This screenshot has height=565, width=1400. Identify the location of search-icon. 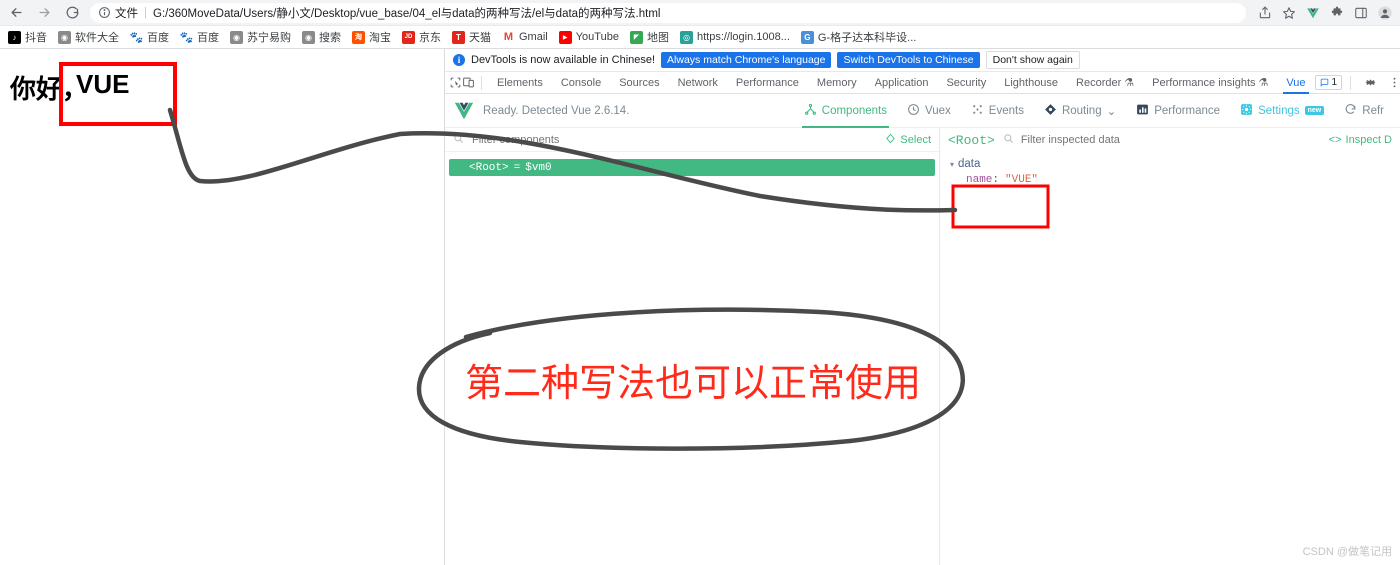
(458, 140).